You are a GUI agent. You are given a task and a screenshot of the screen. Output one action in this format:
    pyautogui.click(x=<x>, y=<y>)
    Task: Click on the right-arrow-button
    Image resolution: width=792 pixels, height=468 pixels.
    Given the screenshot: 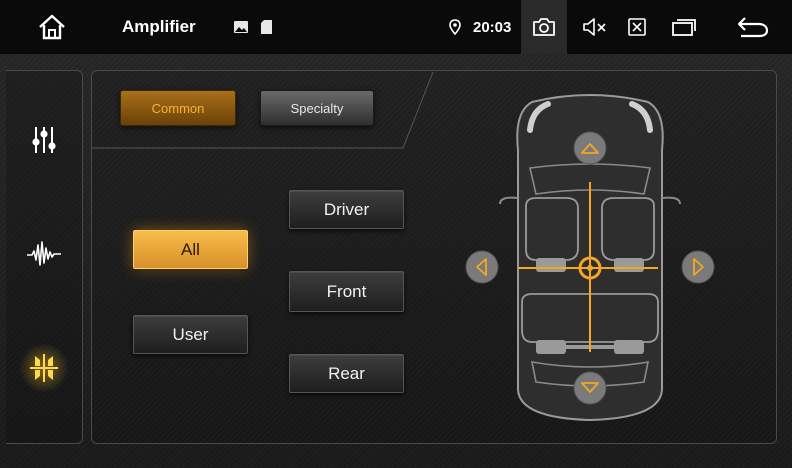 What is the action you would take?
    pyautogui.click(x=698, y=267)
    